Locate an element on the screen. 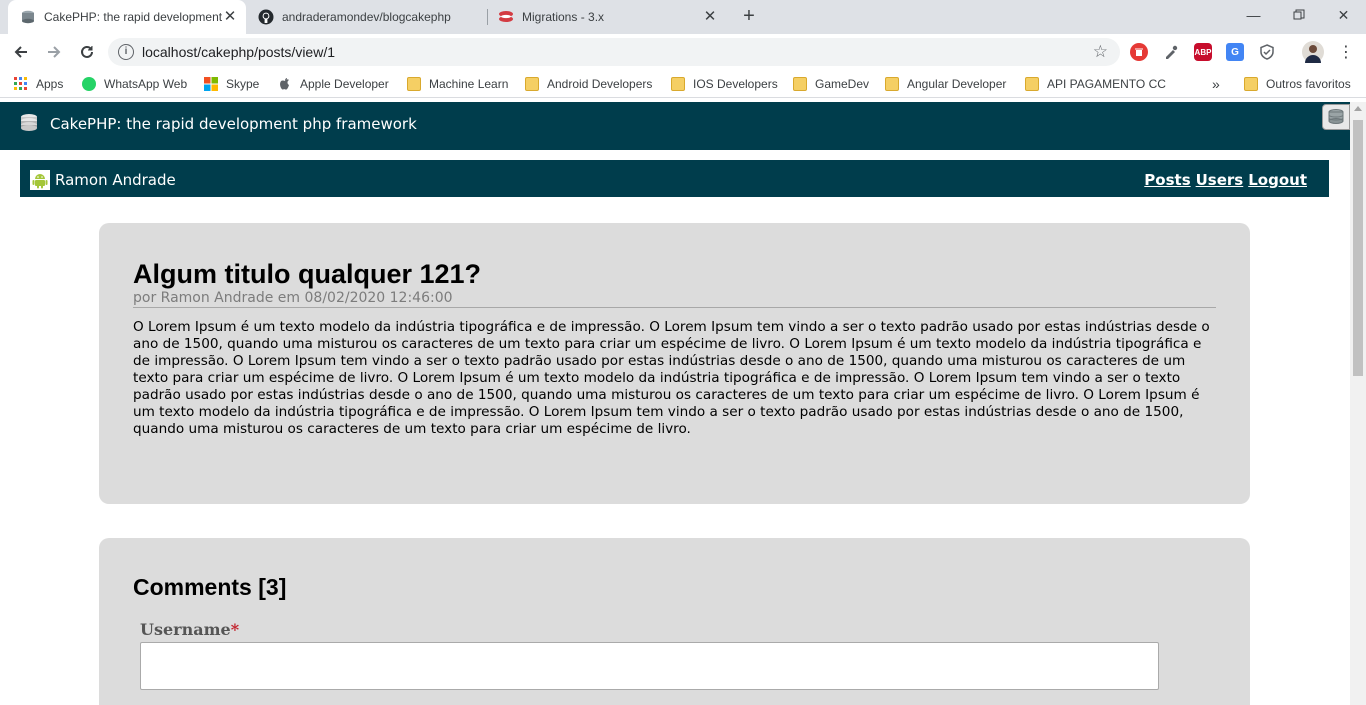 The image size is (1366, 705). cakephp-icon is located at coordinates (28, 17).